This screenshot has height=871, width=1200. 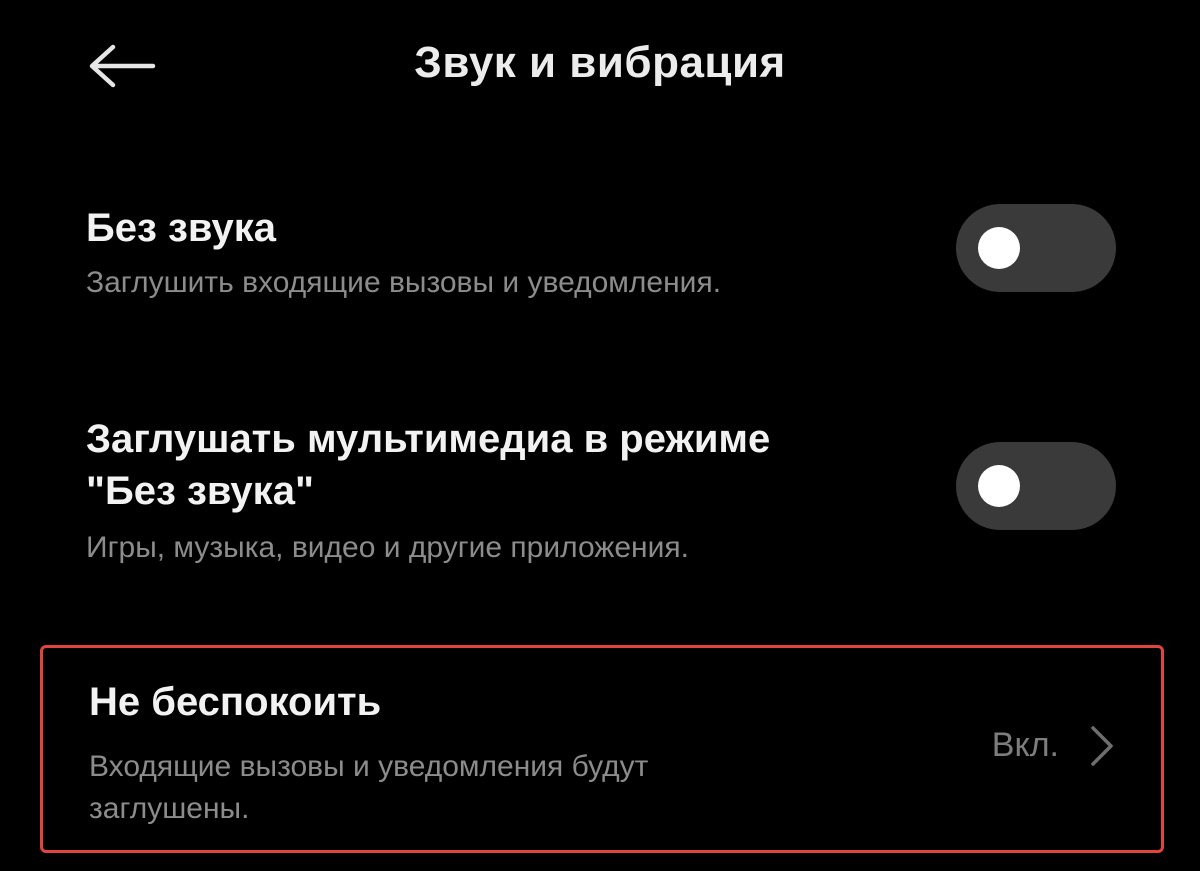 What do you see at coordinates (1025, 745) in the screenshot?
I see `status-value: Вкл.` at bounding box center [1025, 745].